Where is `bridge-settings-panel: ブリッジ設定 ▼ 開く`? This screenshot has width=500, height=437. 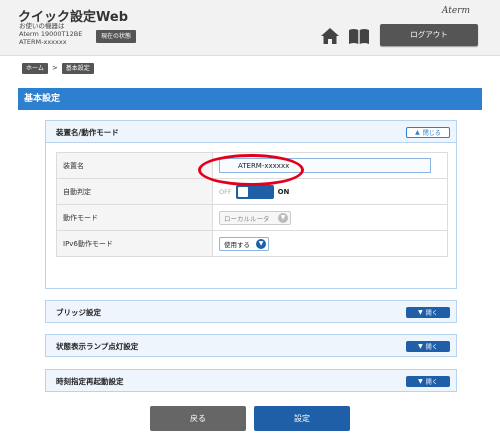
bridge-settings-panel: ブリッジ設定 ▼ 開く is located at coordinates (251, 311).